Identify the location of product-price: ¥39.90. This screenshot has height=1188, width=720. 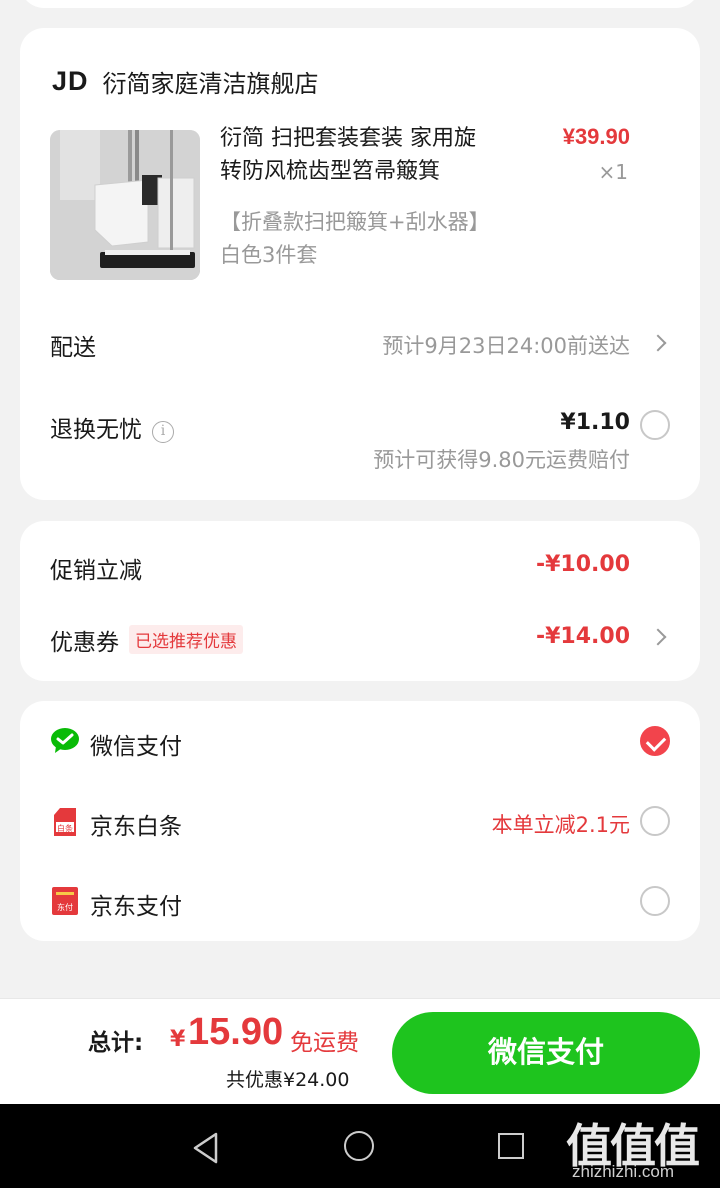
(596, 136).